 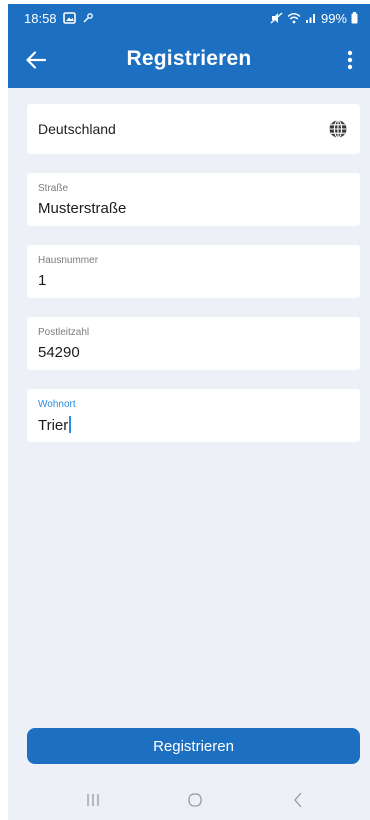 I want to click on home-icon, so click(x=195, y=800).